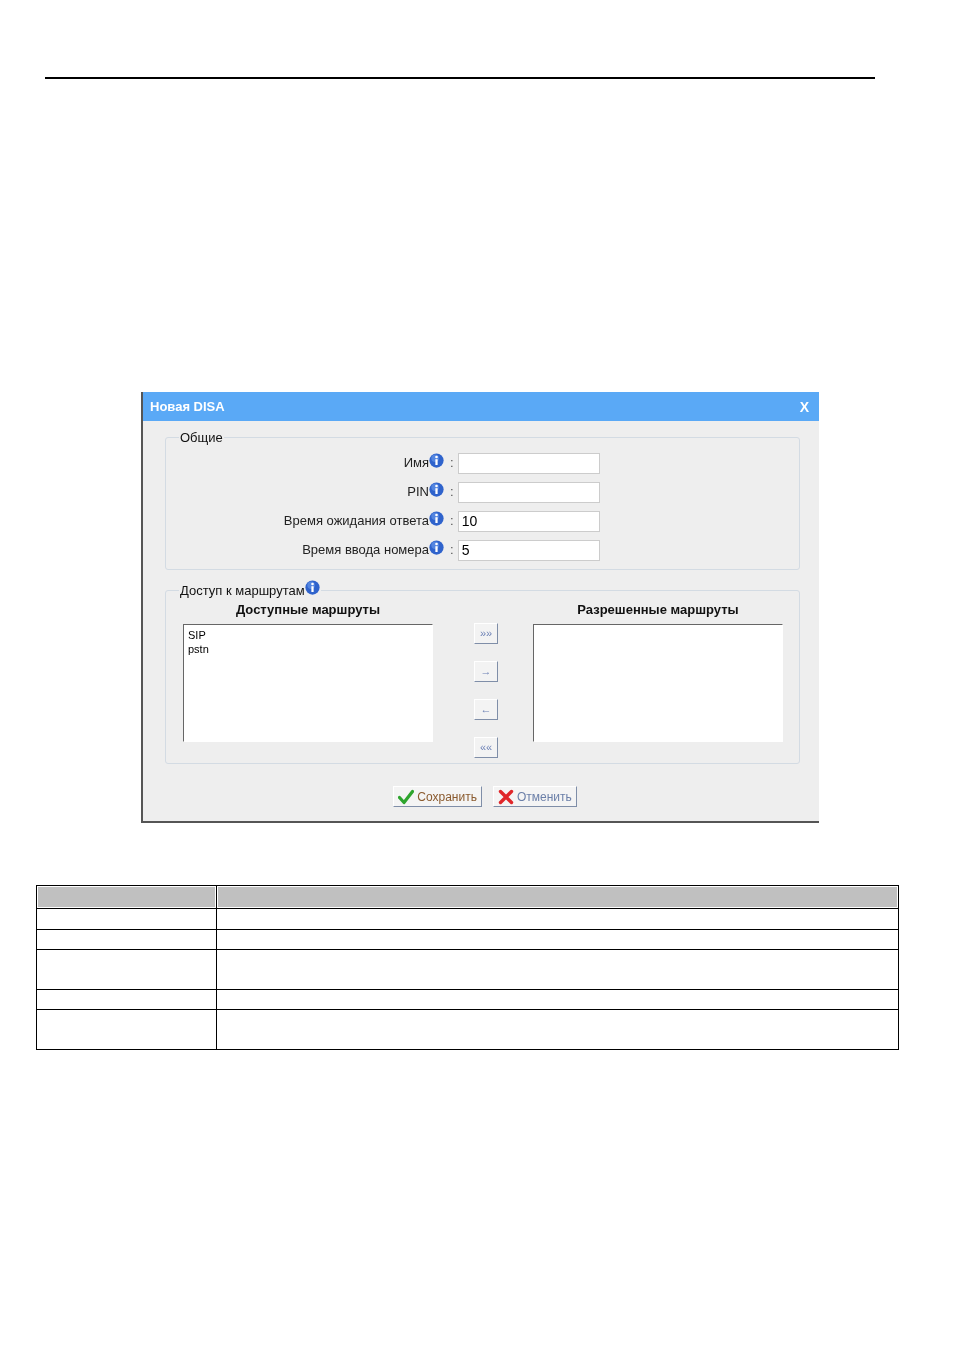  What do you see at coordinates (658, 683) in the screenshot?
I see `route-listbox` at bounding box center [658, 683].